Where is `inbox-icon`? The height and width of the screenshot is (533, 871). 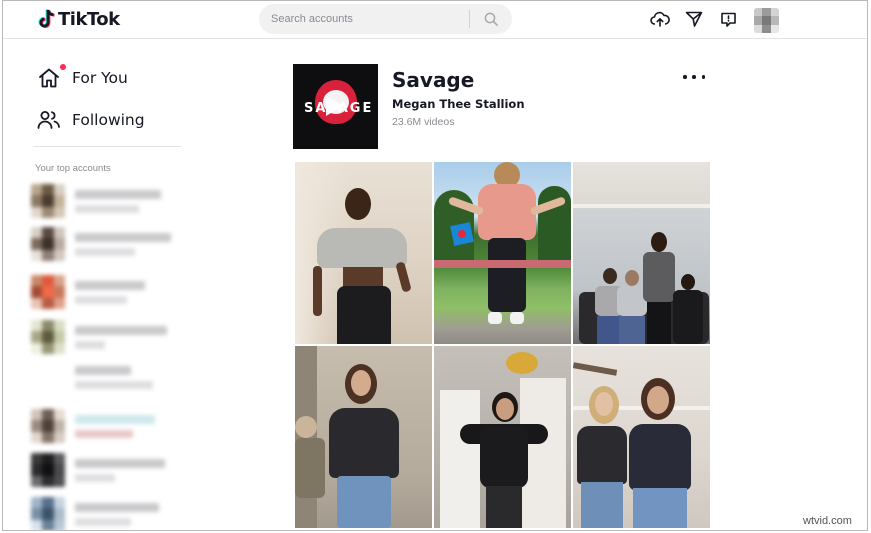 inbox-icon is located at coordinates (728, 19).